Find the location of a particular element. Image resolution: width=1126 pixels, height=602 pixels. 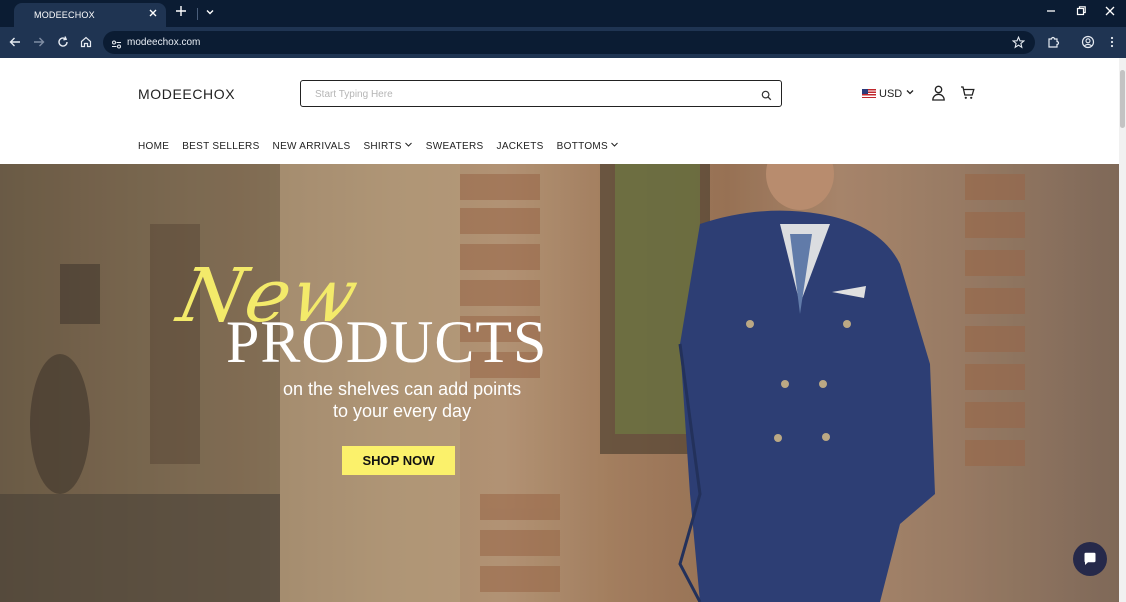

nav-item-new-arrivals: NEW ARRIVALS is located at coordinates (312, 146).